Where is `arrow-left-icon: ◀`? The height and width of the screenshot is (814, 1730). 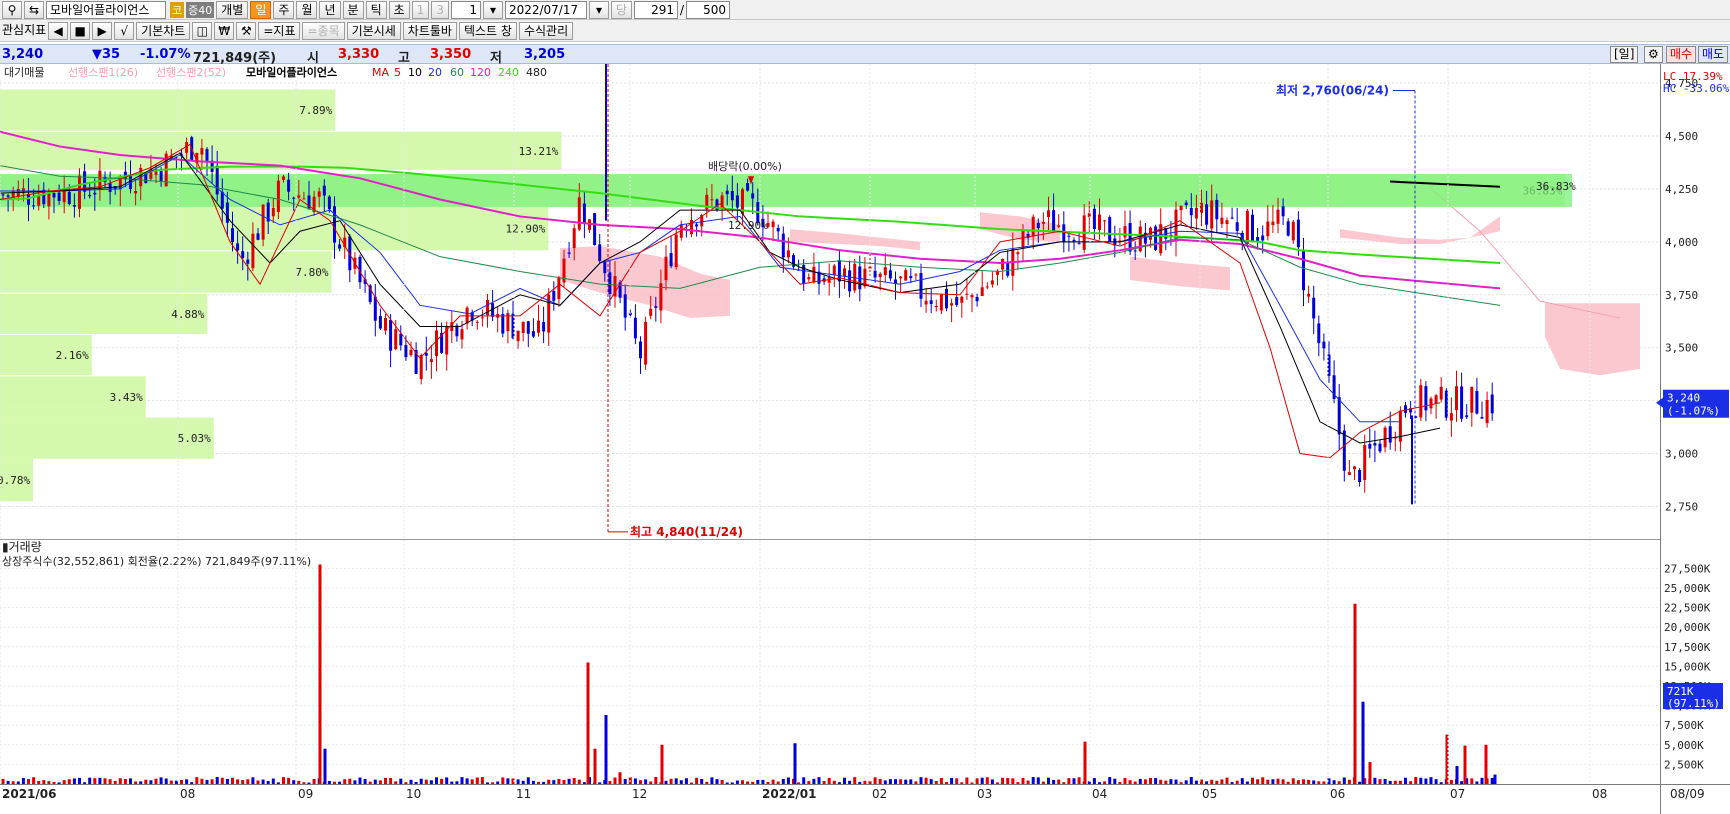
arrow-left-icon: ◀ is located at coordinates (58, 30).